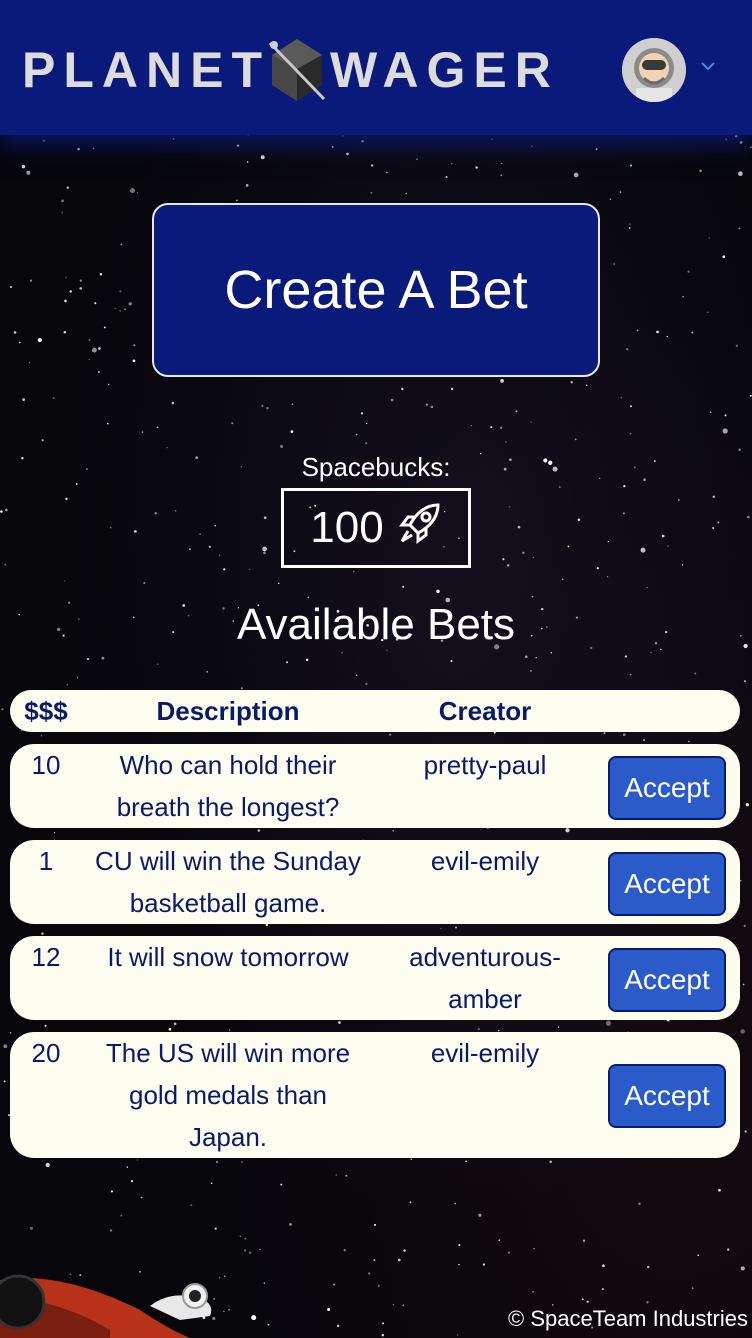 This screenshot has height=1338, width=752. Describe the element at coordinates (228, 807) in the screenshot. I see `bet-description-line: breath the longest?` at that location.